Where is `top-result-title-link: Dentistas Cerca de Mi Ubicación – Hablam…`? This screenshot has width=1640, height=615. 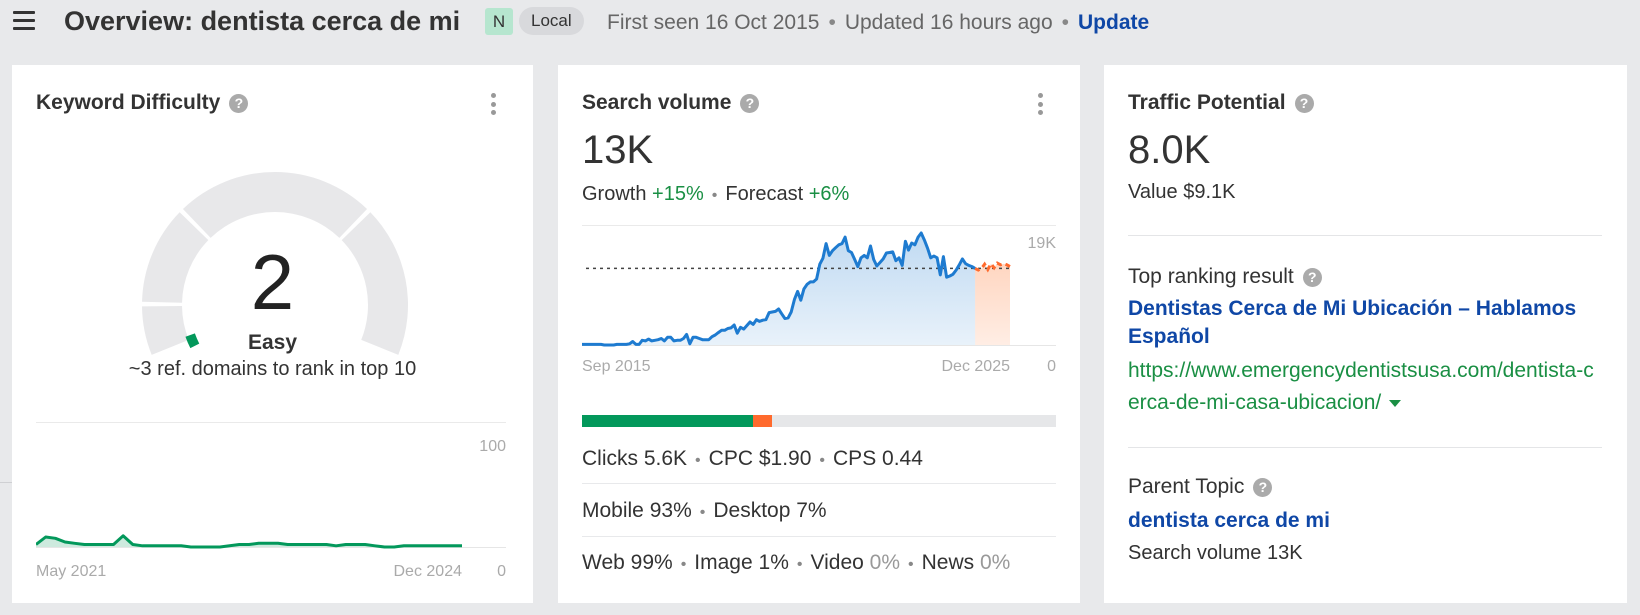
top-result-title-link: Dentistas Cerca de Mi Ubicación – Hablam… is located at coordinates (1363, 323).